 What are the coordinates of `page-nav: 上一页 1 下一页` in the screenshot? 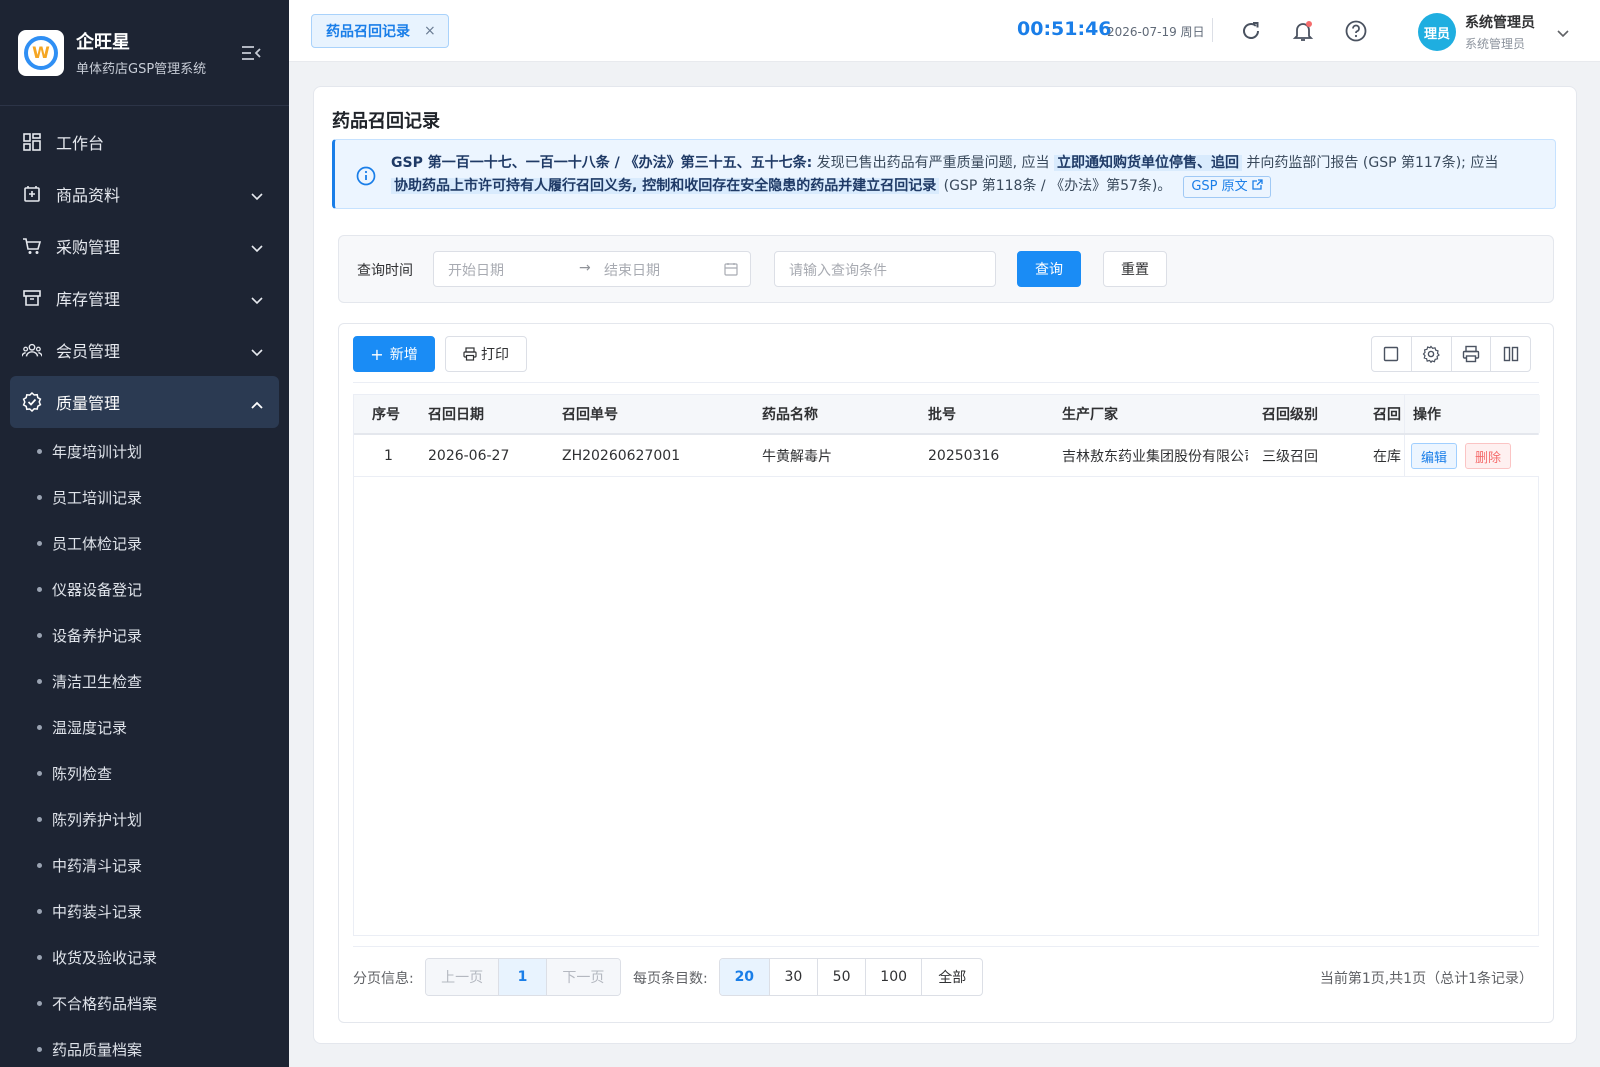 It's located at (523, 977).